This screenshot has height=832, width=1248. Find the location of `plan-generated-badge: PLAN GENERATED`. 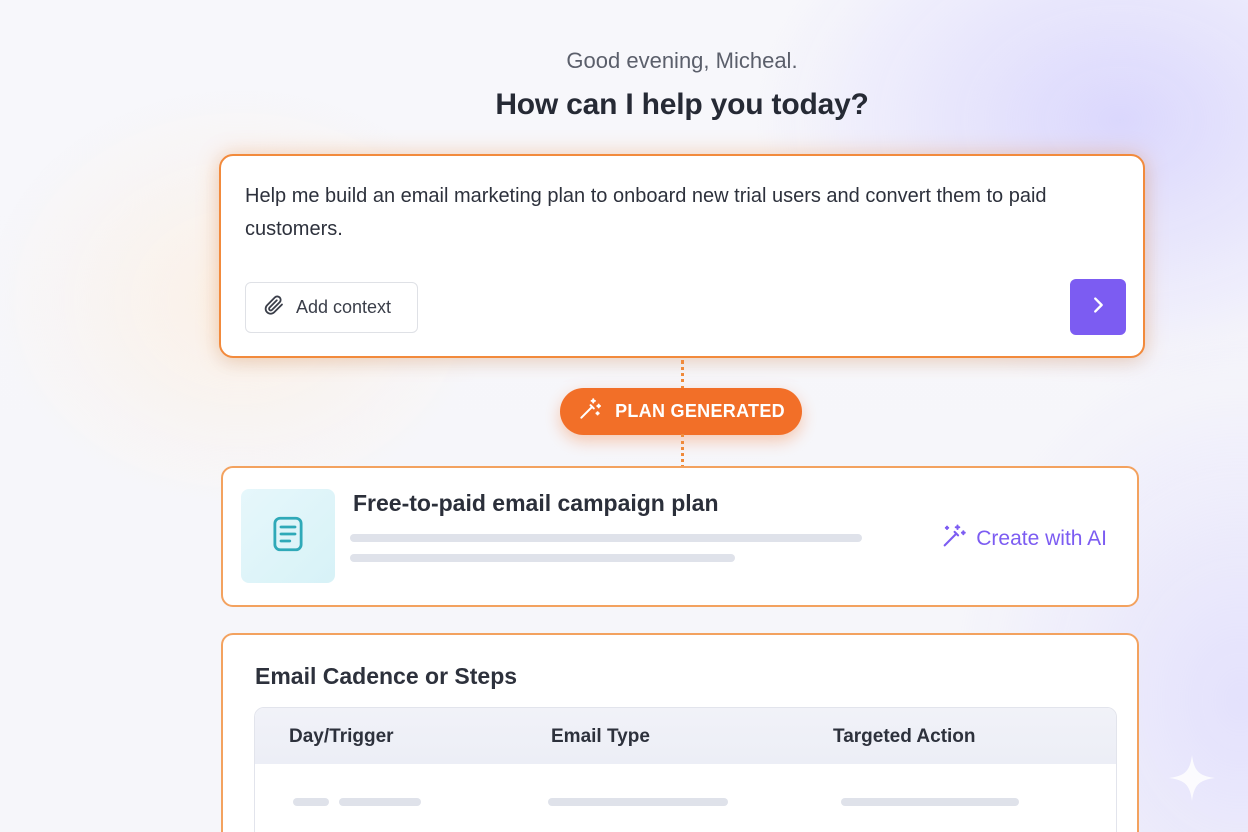

plan-generated-badge: PLAN GENERATED is located at coordinates (681, 411).